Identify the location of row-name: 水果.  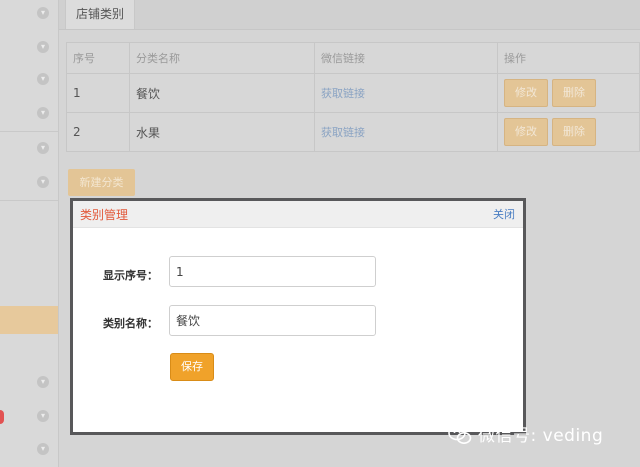
(222, 132).